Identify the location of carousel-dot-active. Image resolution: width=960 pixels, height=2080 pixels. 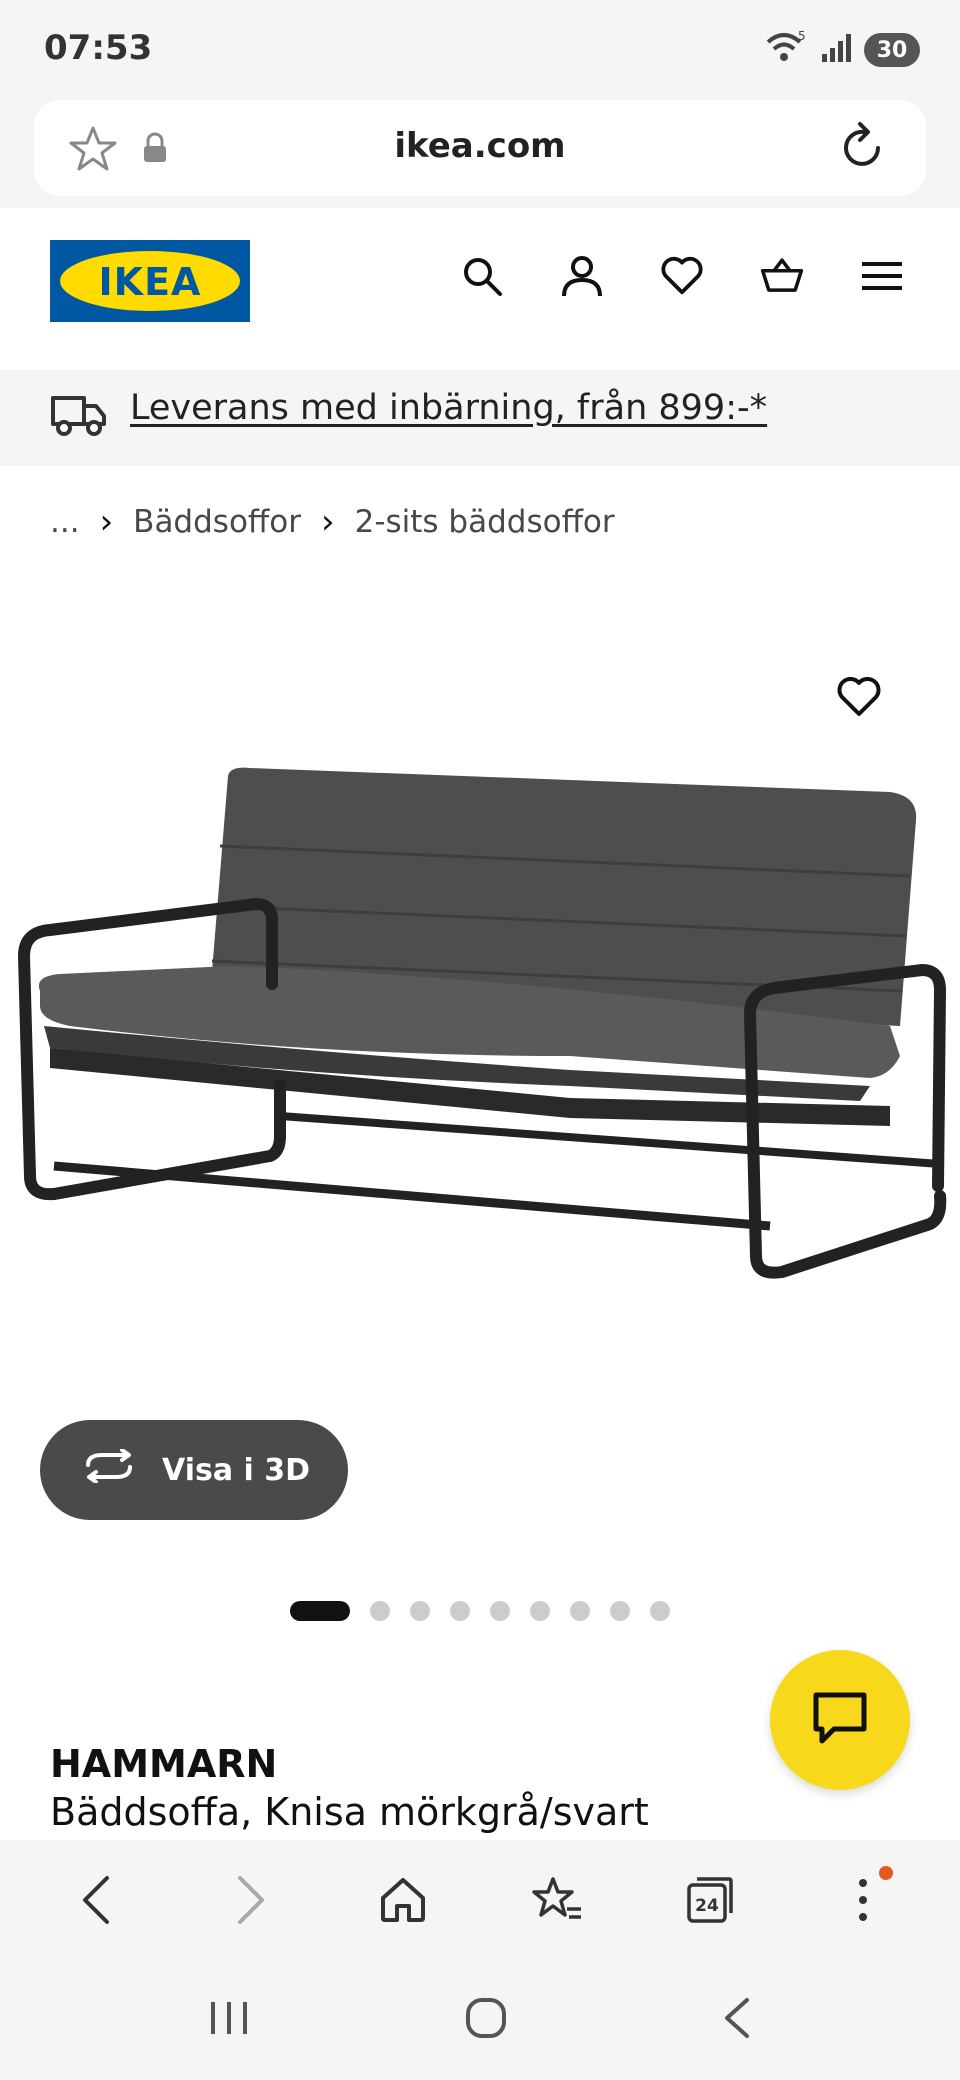
(320, 1611).